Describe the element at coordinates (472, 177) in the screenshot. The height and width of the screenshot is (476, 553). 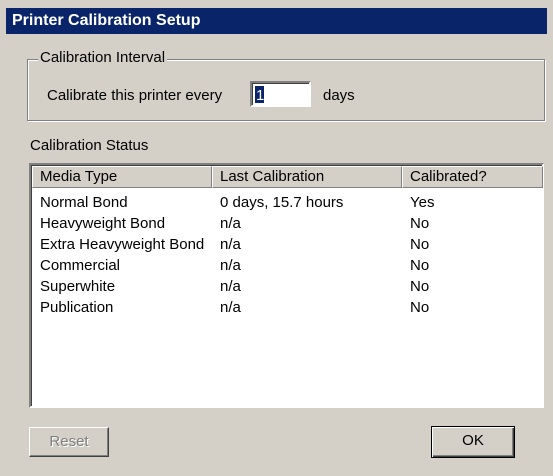
I see `column-header-calibrated: Calibrated?` at that location.